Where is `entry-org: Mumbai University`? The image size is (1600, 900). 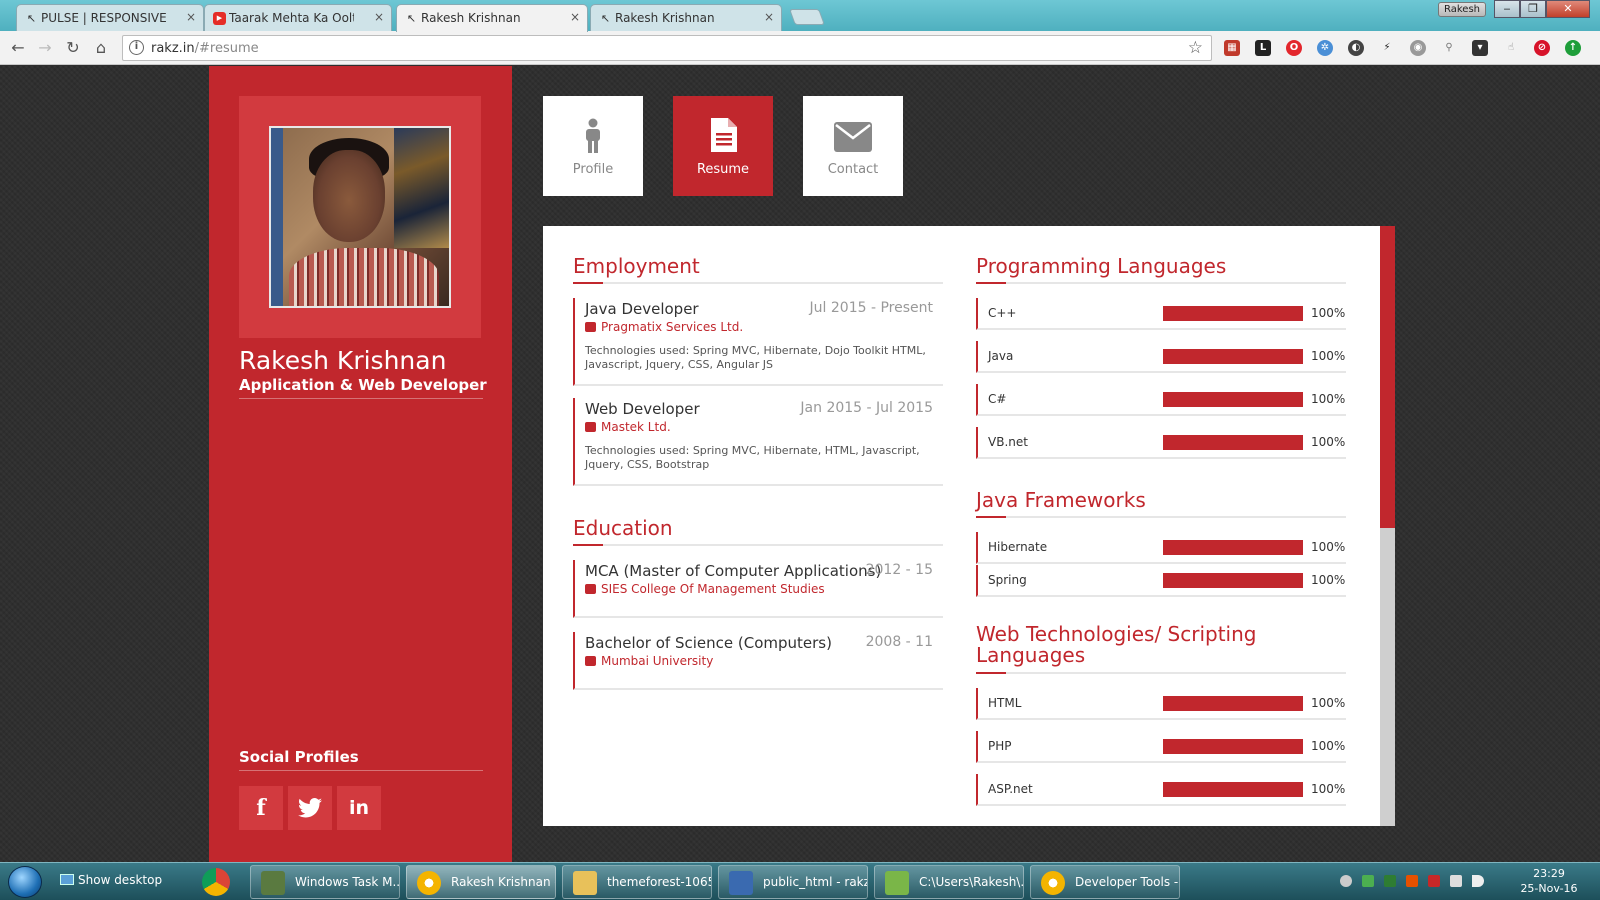
entry-org: Mumbai University is located at coordinates (649, 661).